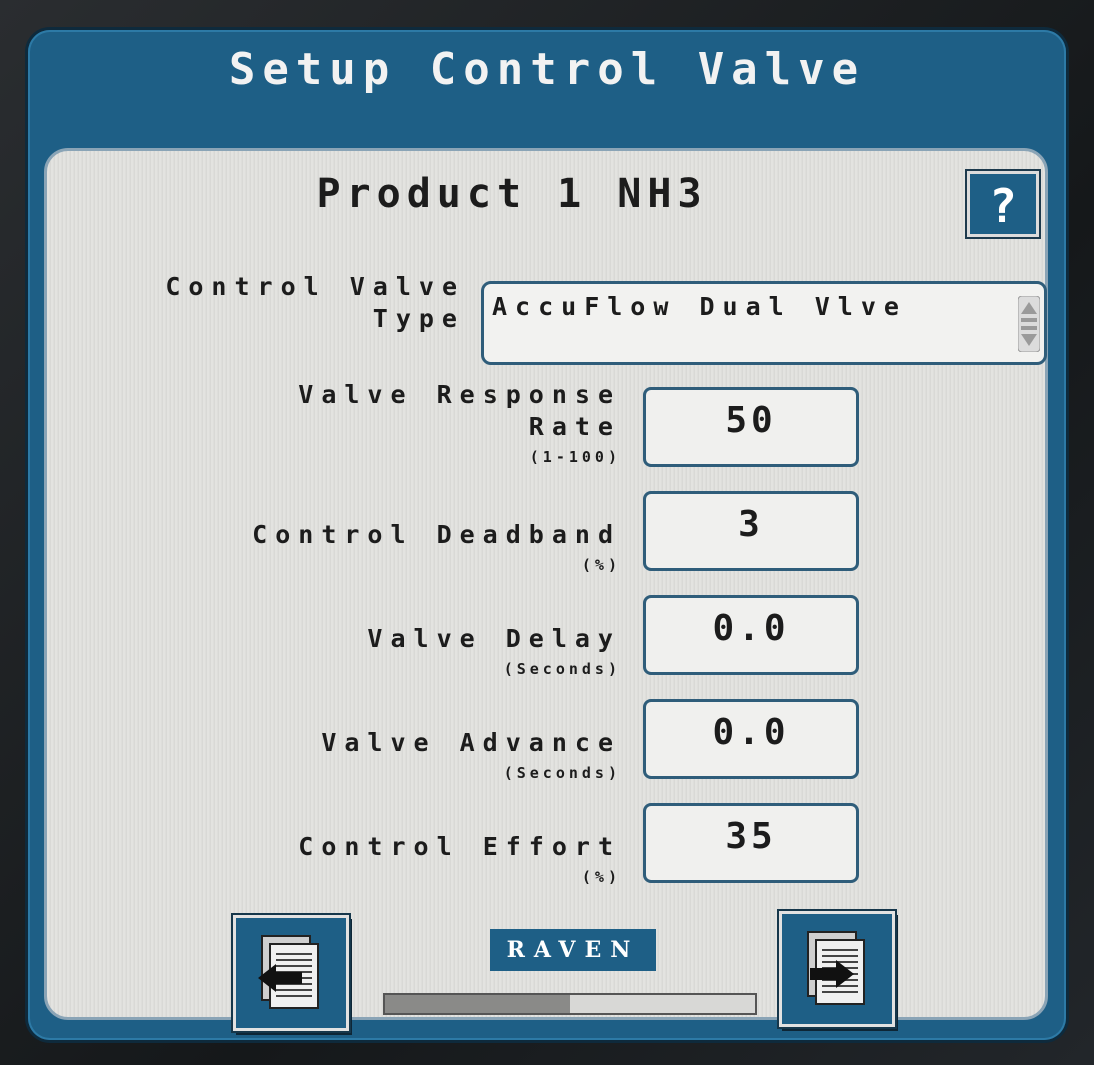 This screenshot has height=1065, width=1094. What do you see at coordinates (751, 635) in the screenshot?
I see `valve-delay-input: 0.0` at bounding box center [751, 635].